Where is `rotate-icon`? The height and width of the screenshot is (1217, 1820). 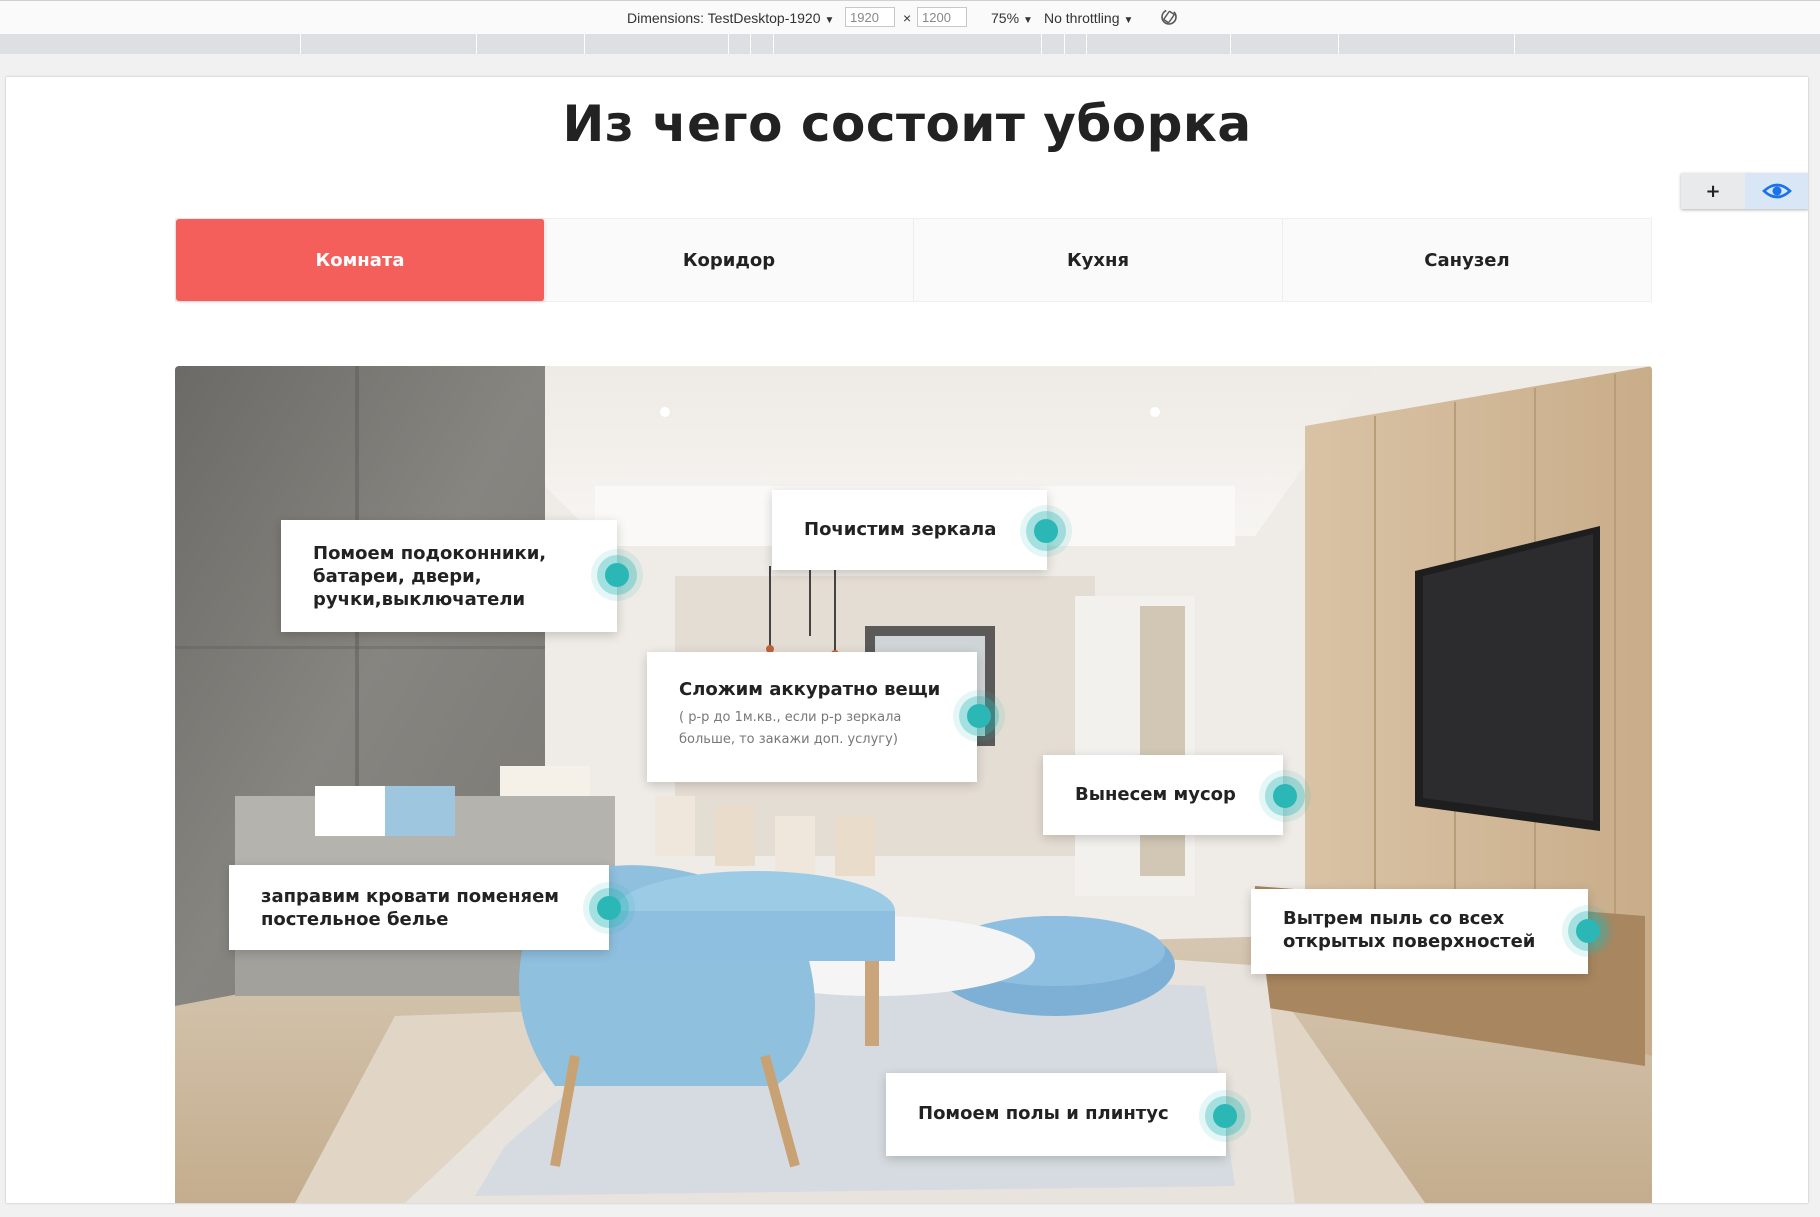 rotate-icon is located at coordinates (1169, 17).